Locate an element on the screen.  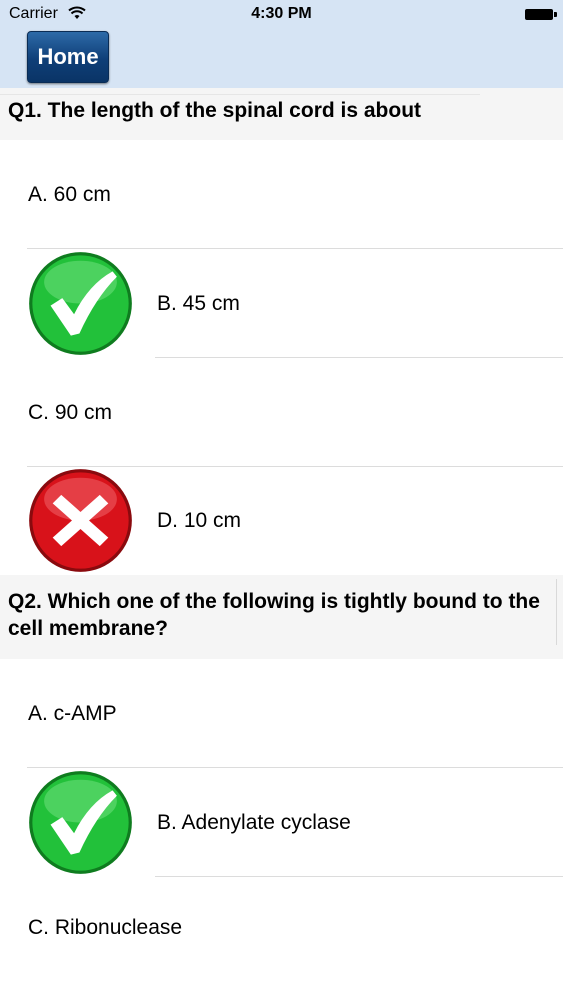
answer-label: B. Adenylate cyclase is located at coordinates (254, 822).